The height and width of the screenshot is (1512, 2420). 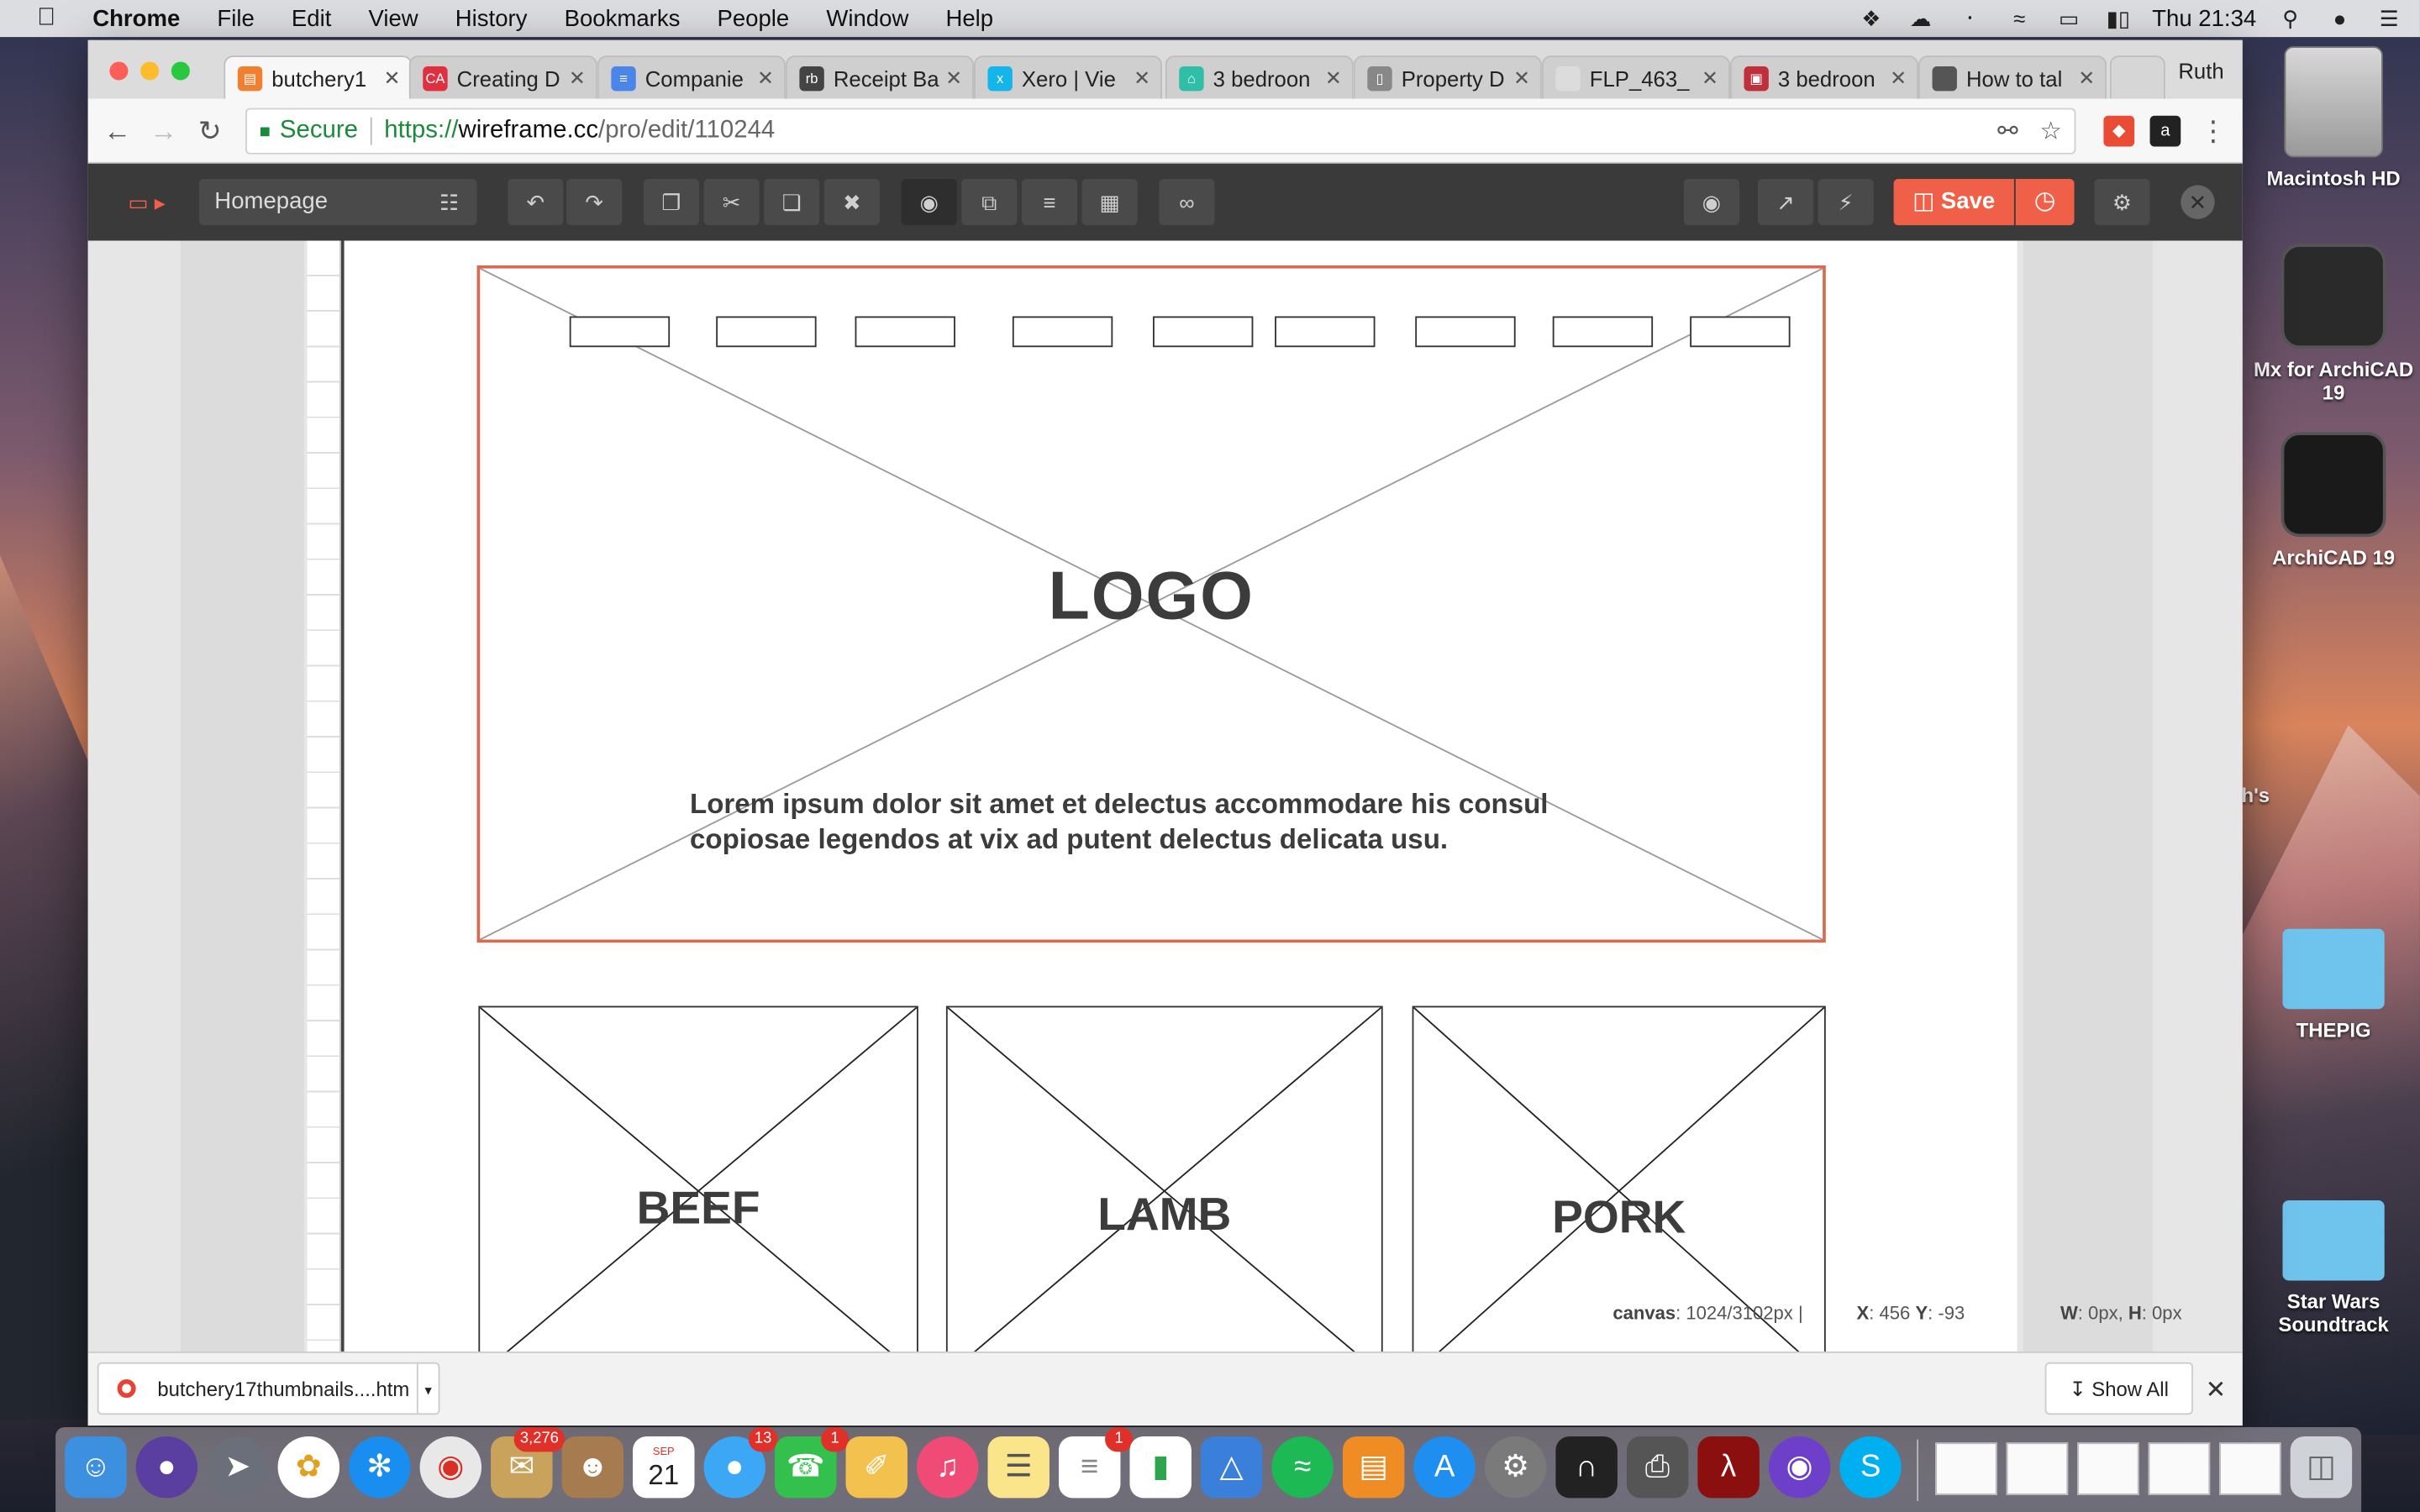 I want to click on desktop-item-macintosh-hd: Macintosh HD, so click(x=2333, y=118).